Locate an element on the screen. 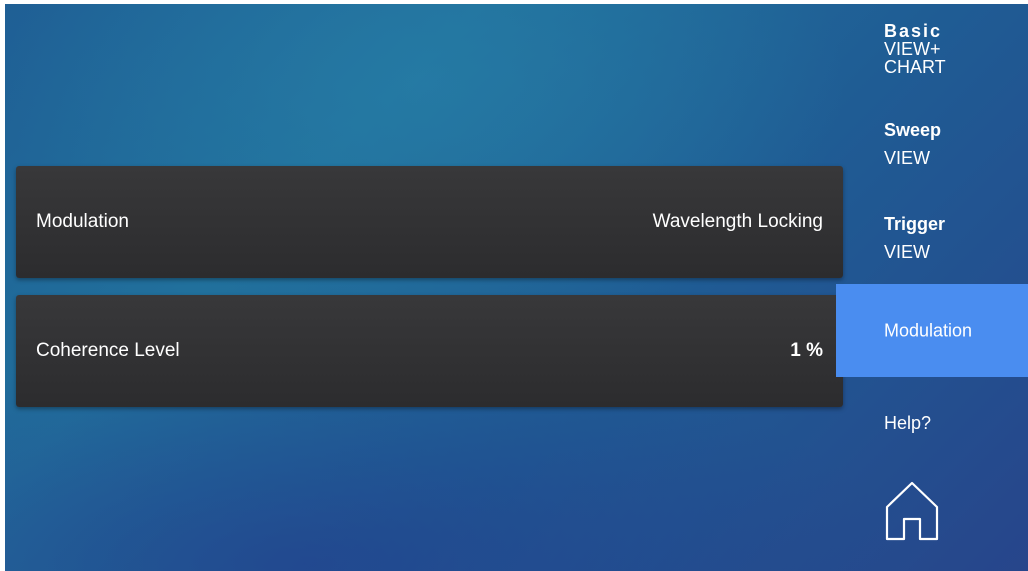  nav-modulation: Modulation is located at coordinates (932, 330).